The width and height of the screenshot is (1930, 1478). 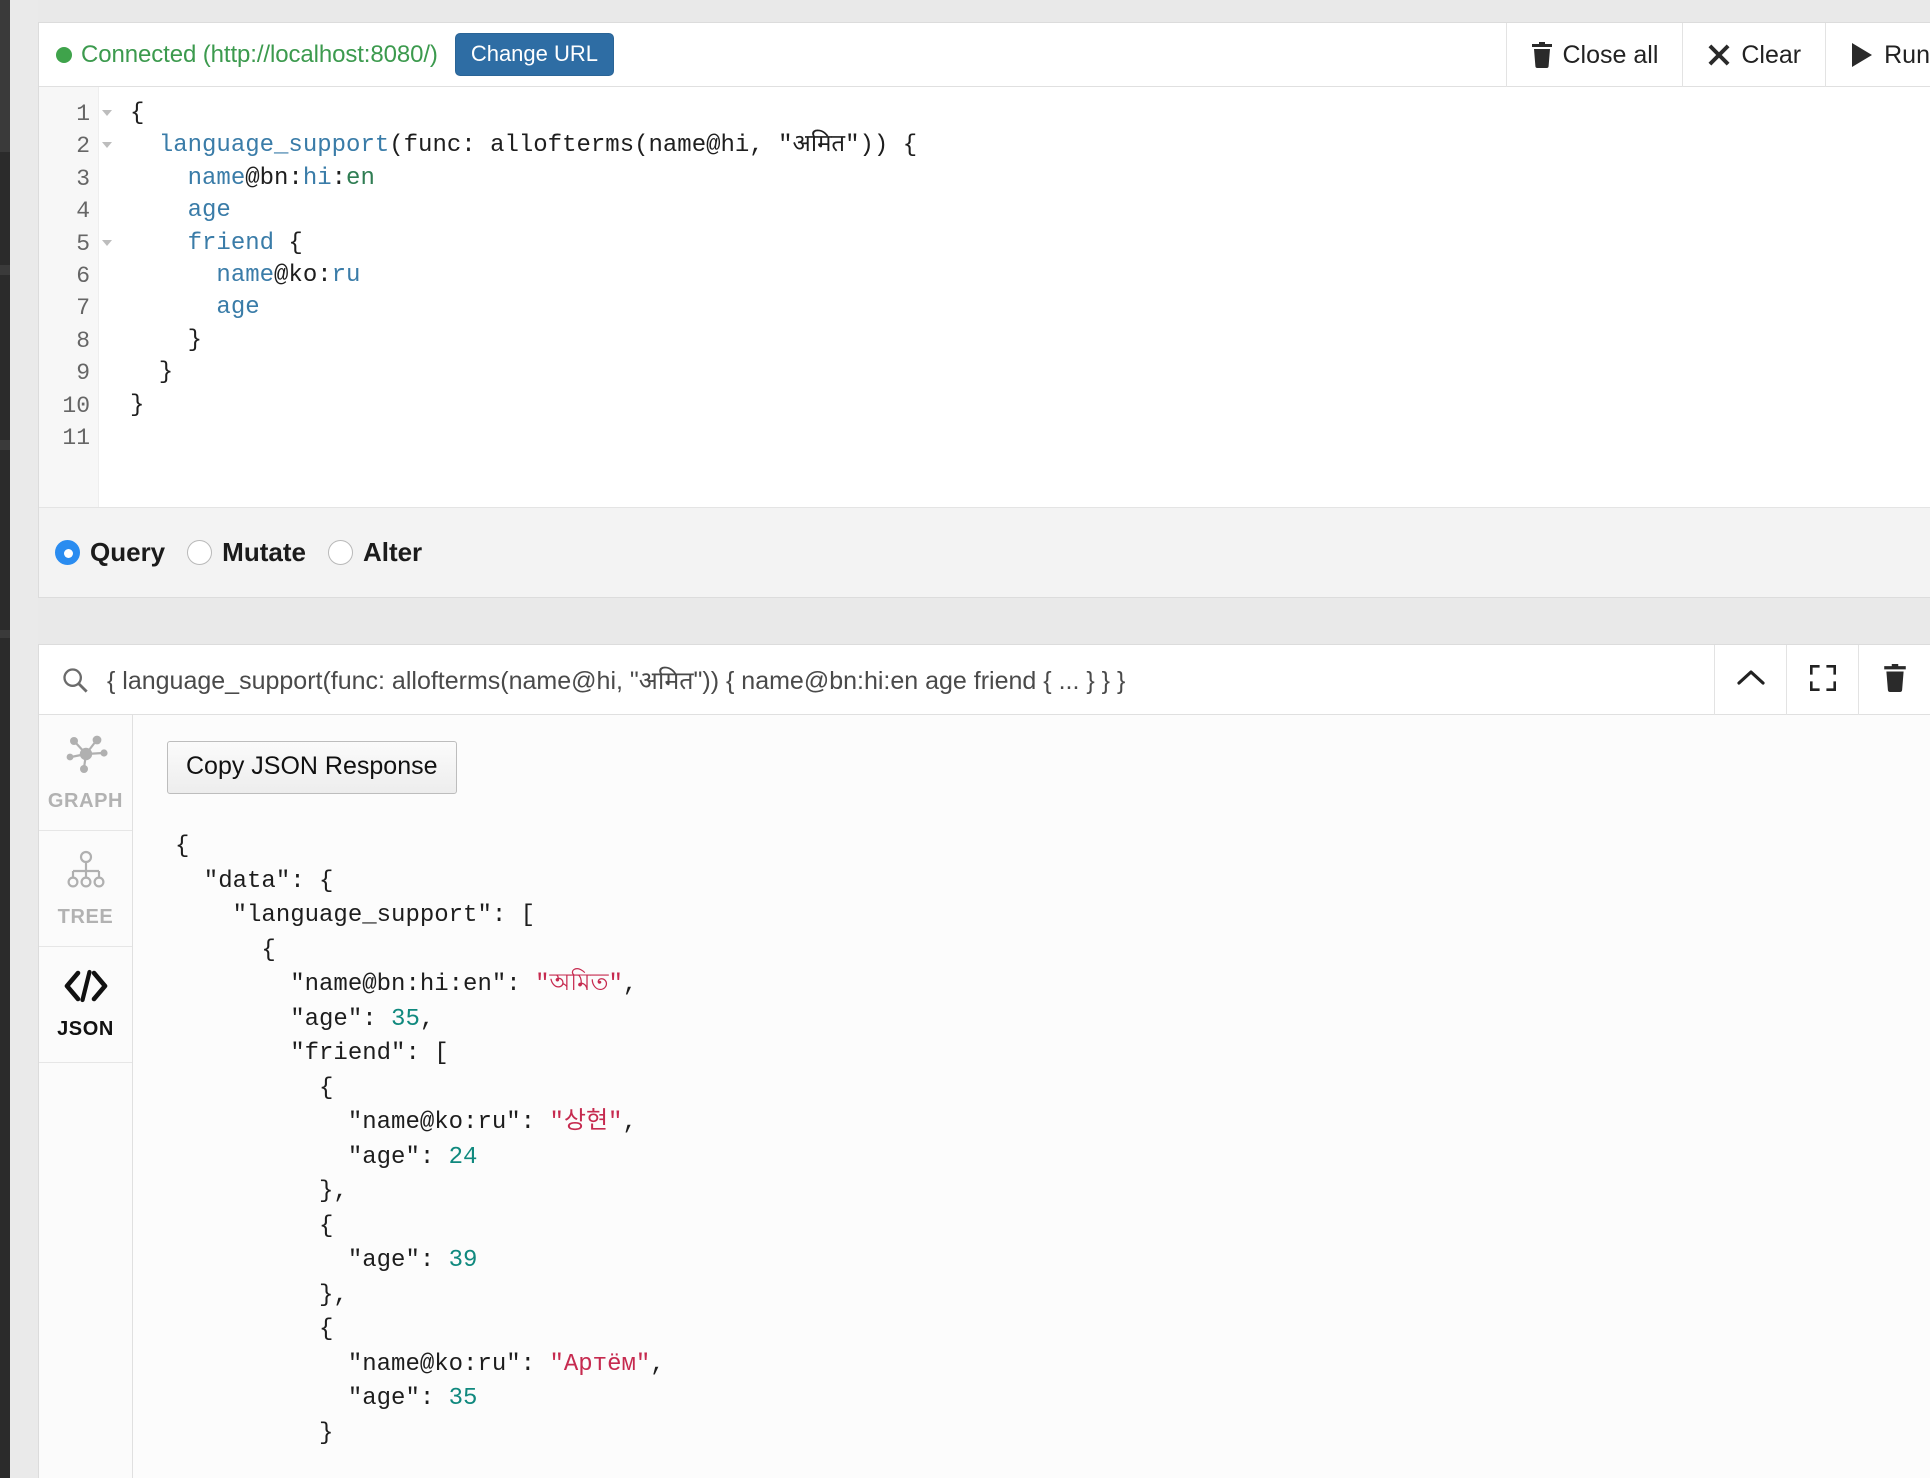 What do you see at coordinates (85, 916) in the screenshot?
I see `tab-tree-label: TREE` at bounding box center [85, 916].